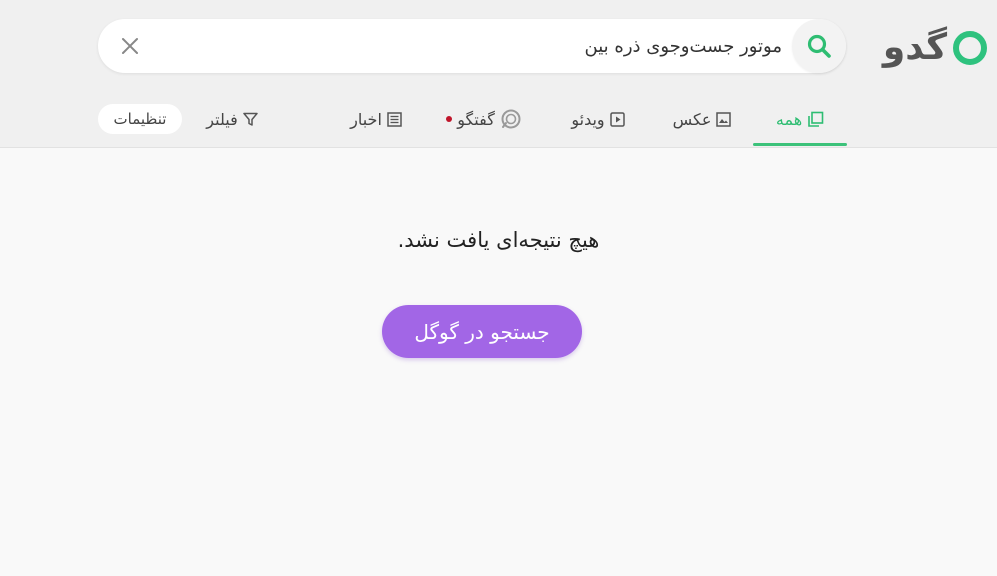  I want to click on filter-icon, so click(250, 119).